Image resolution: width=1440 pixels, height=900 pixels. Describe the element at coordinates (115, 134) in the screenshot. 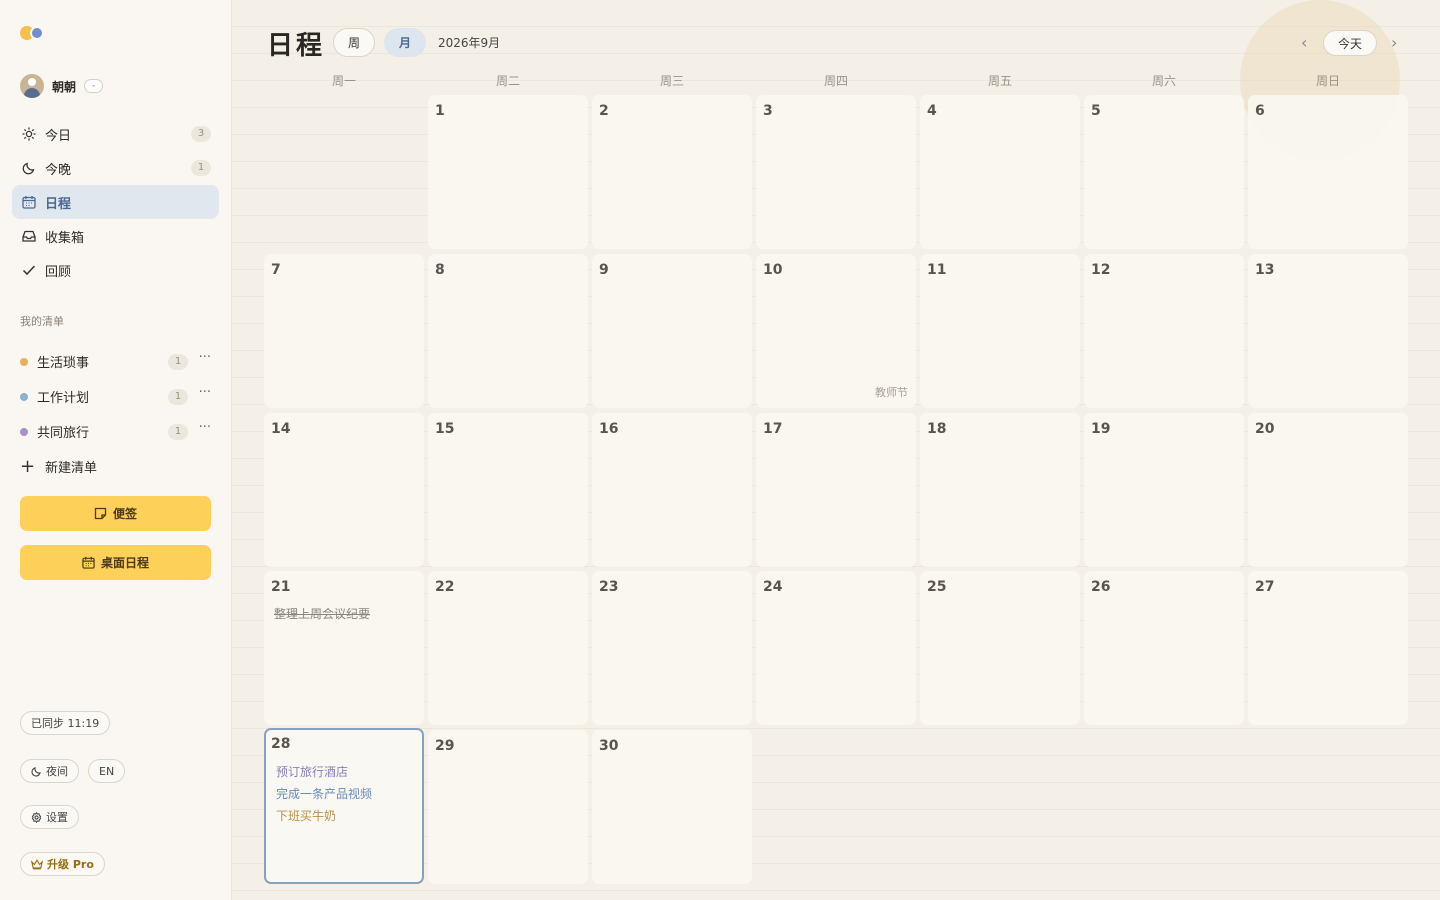

I see `nav-item-today: 今日 3` at that location.